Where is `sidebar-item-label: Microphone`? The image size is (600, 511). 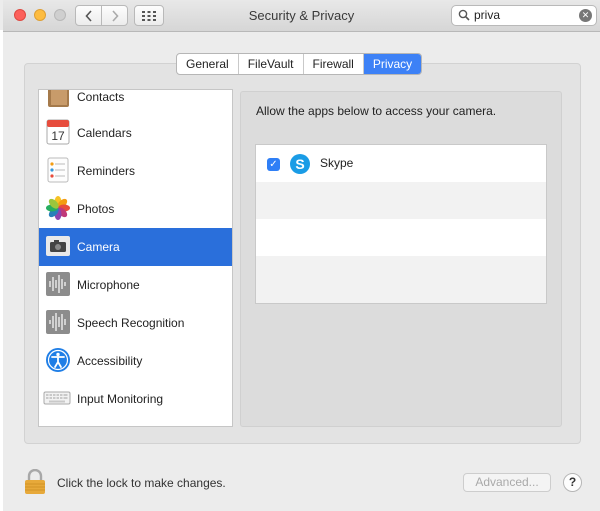
sidebar-item-label: Microphone is located at coordinates (108, 285).